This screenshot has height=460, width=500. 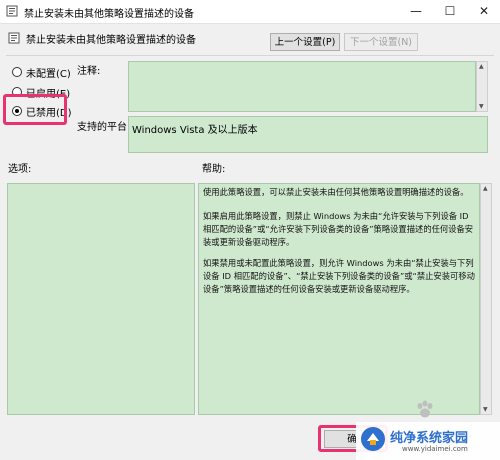 I want to click on window-title: 禁止安装未由其他策略设置描述的设备, so click(x=109, y=14).